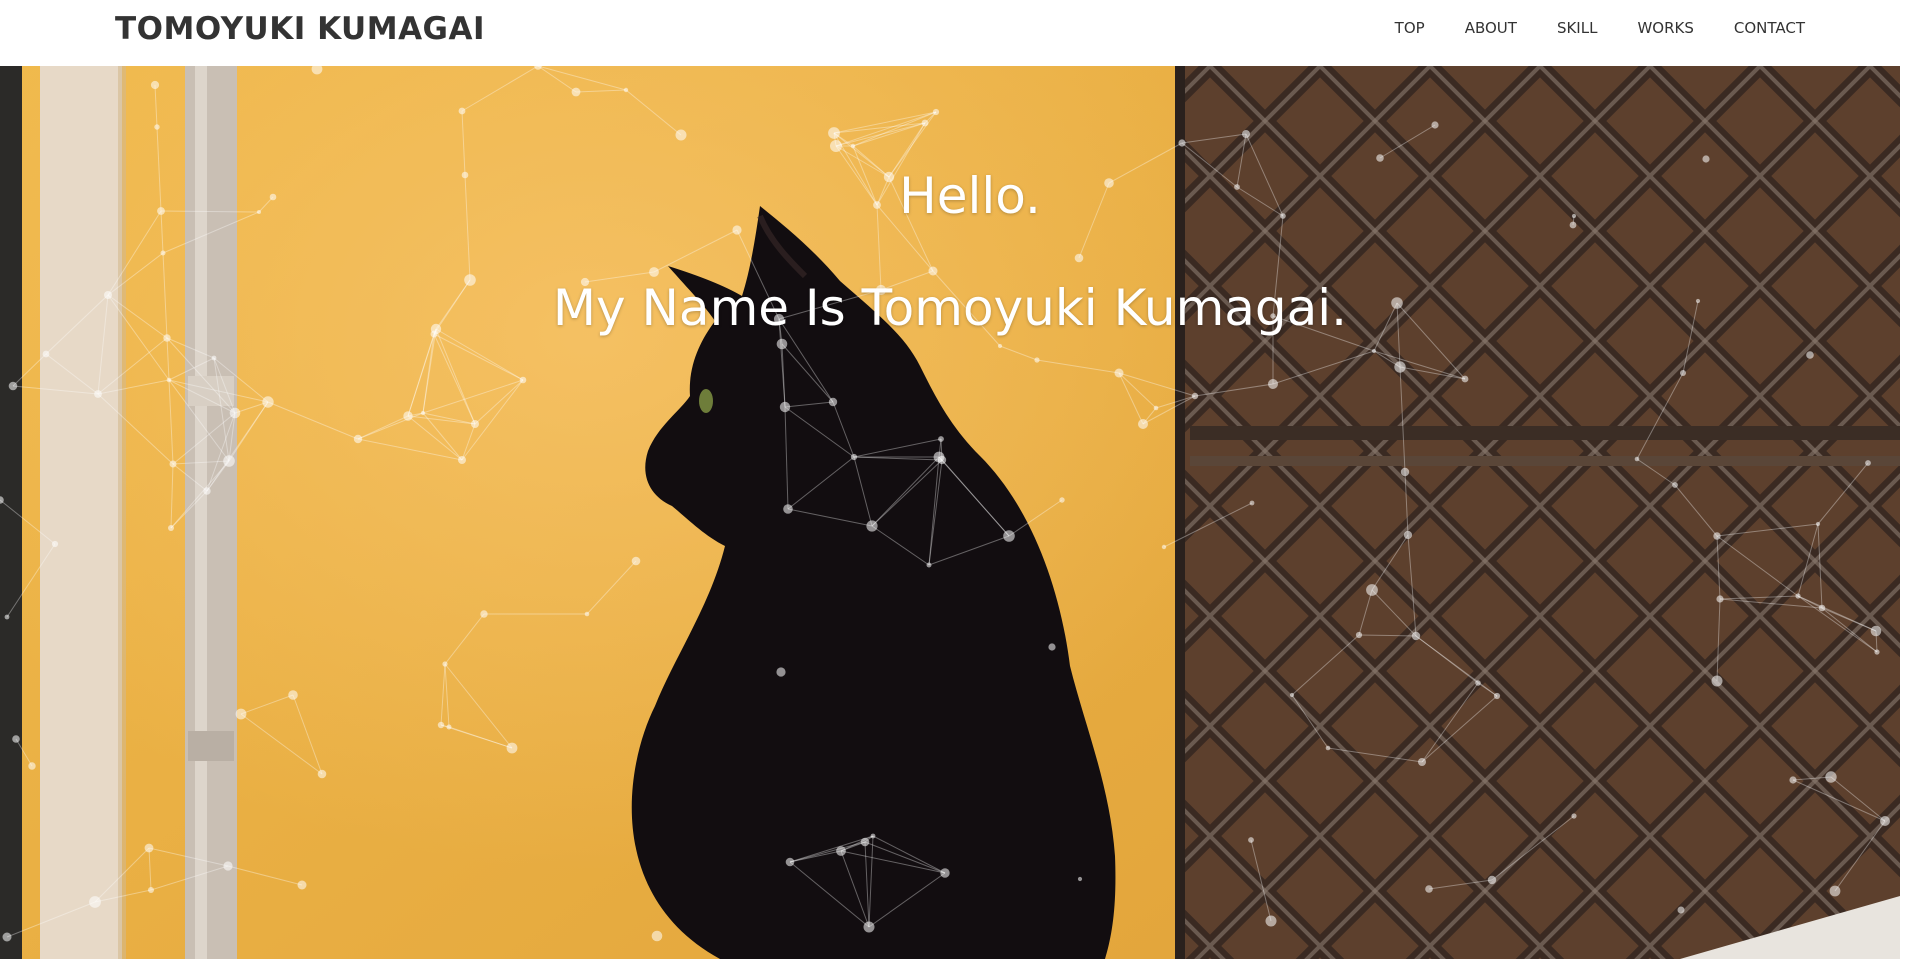  Describe the element at coordinates (1410, 28) in the screenshot. I see `nav-item-top: TOP` at that location.